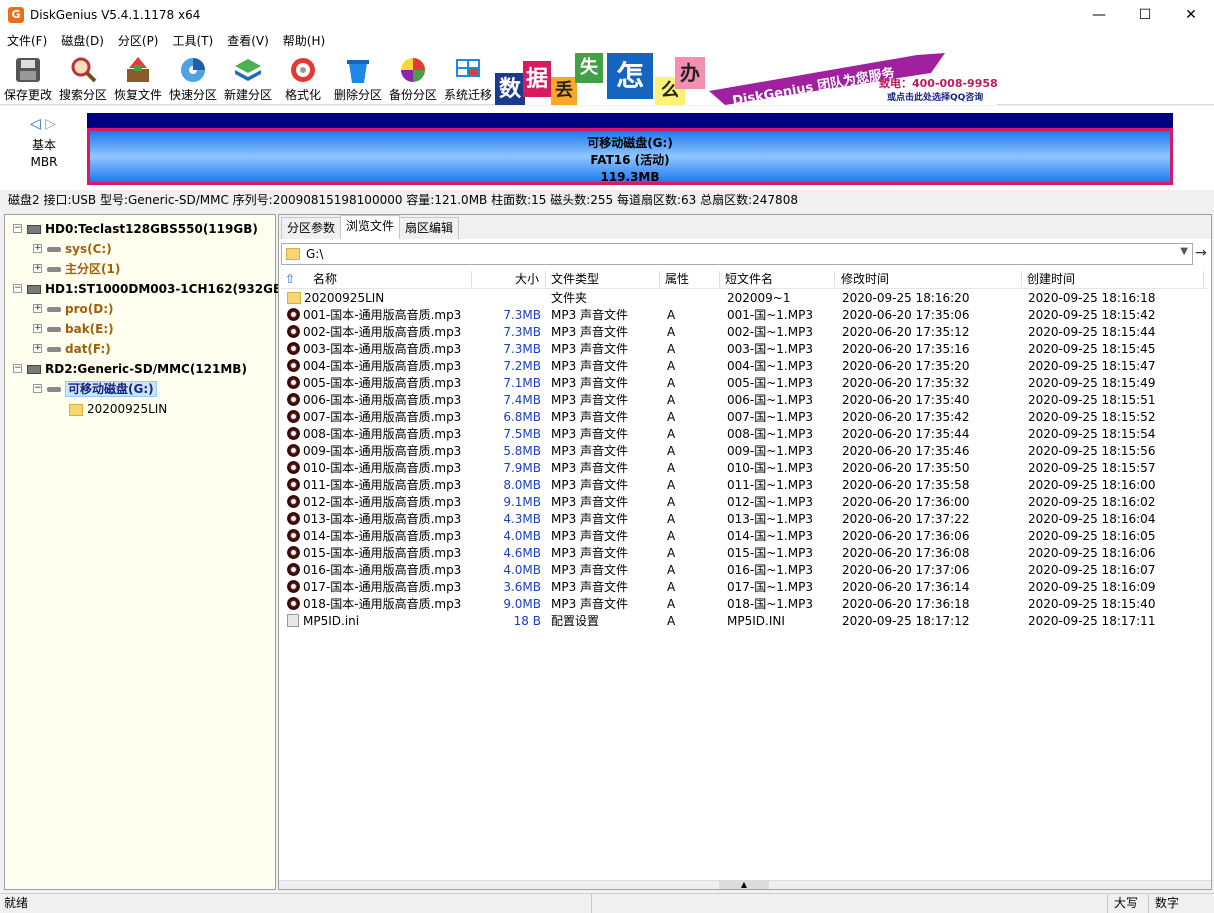 The height and width of the screenshot is (913, 1214). What do you see at coordinates (1191, 15) in the screenshot?
I see `close-button: ✕` at bounding box center [1191, 15].